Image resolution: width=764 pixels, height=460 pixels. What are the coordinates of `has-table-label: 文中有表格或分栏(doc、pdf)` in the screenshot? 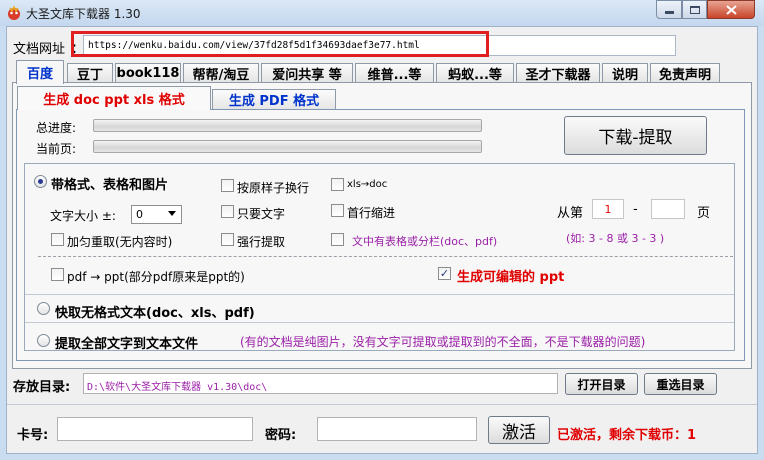 It's located at (425, 241).